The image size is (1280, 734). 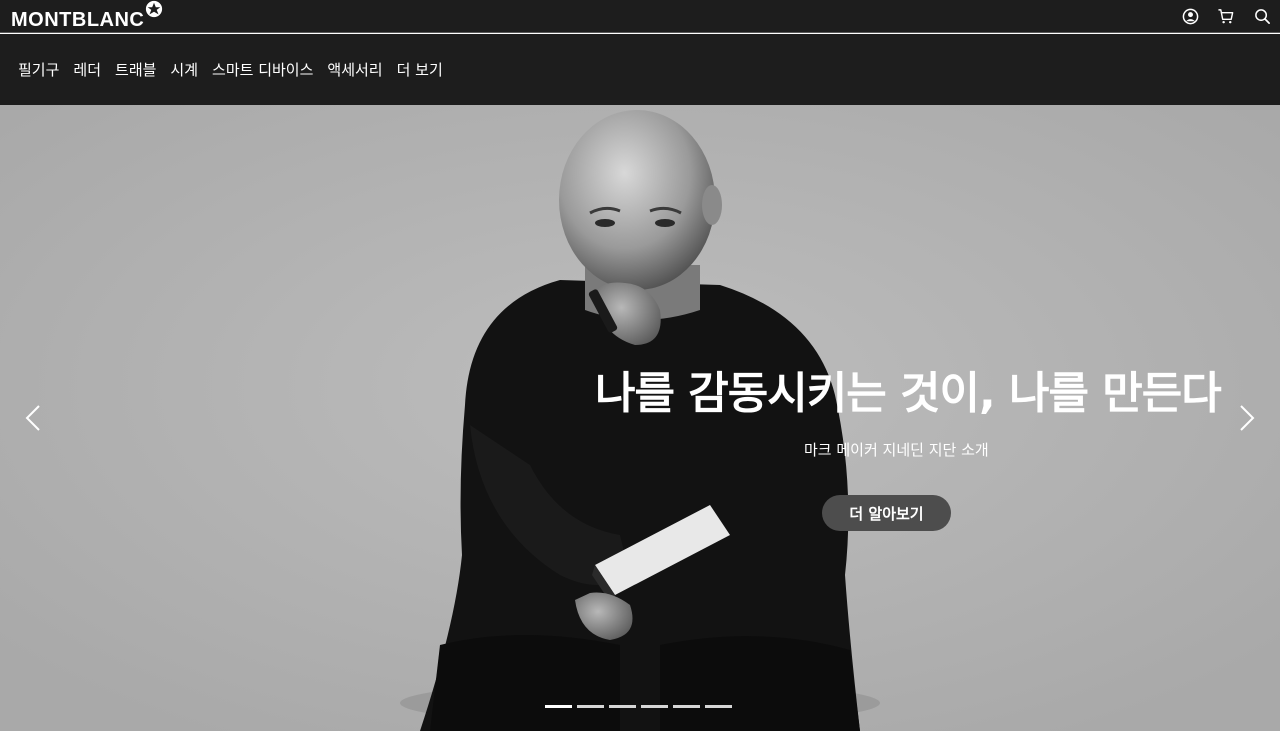 I want to click on carousel-prev-button, so click(x=33, y=418).